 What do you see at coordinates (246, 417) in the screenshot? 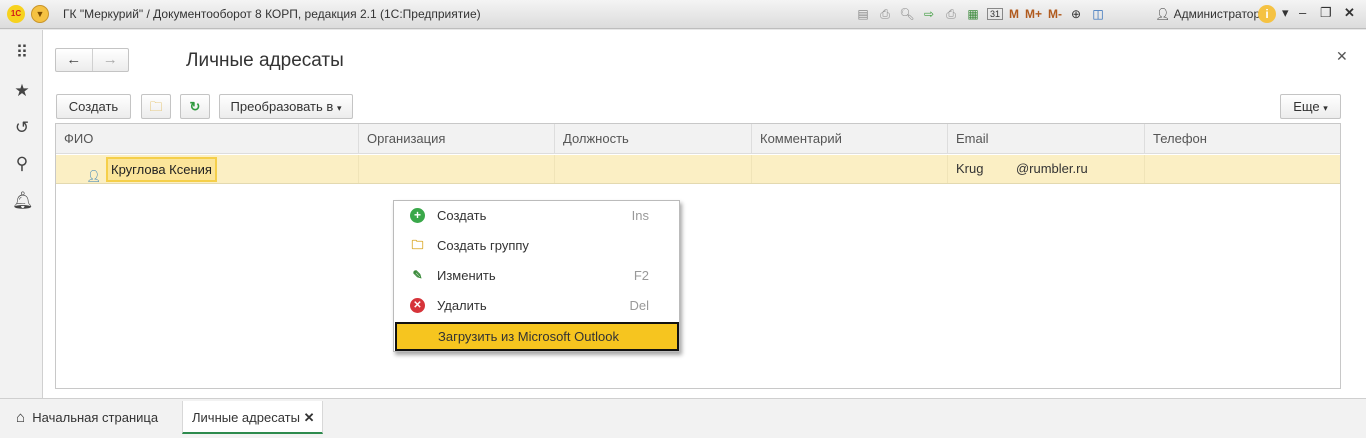
I see `tab-label: Личные адресаты` at bounding box center [246, 417].